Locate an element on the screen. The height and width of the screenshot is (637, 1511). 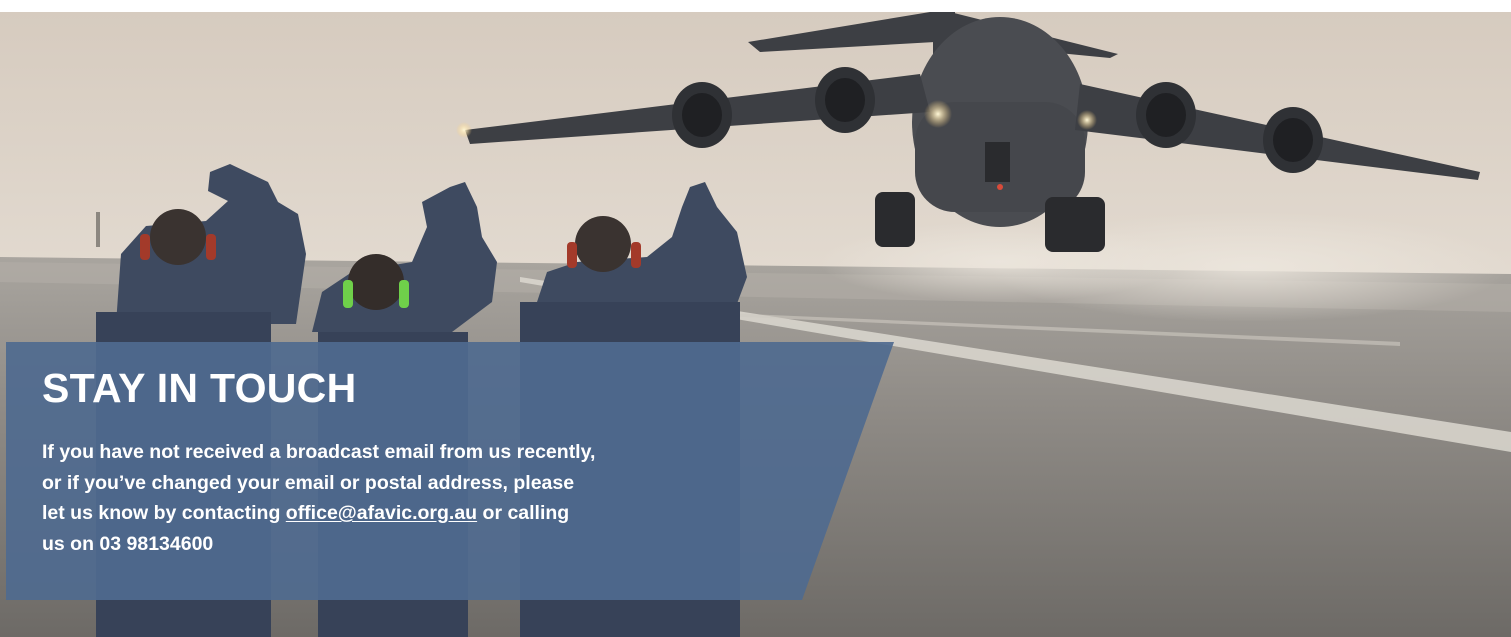
message-line-4: us on 03 98134600 is located at coordinates (128, 543).